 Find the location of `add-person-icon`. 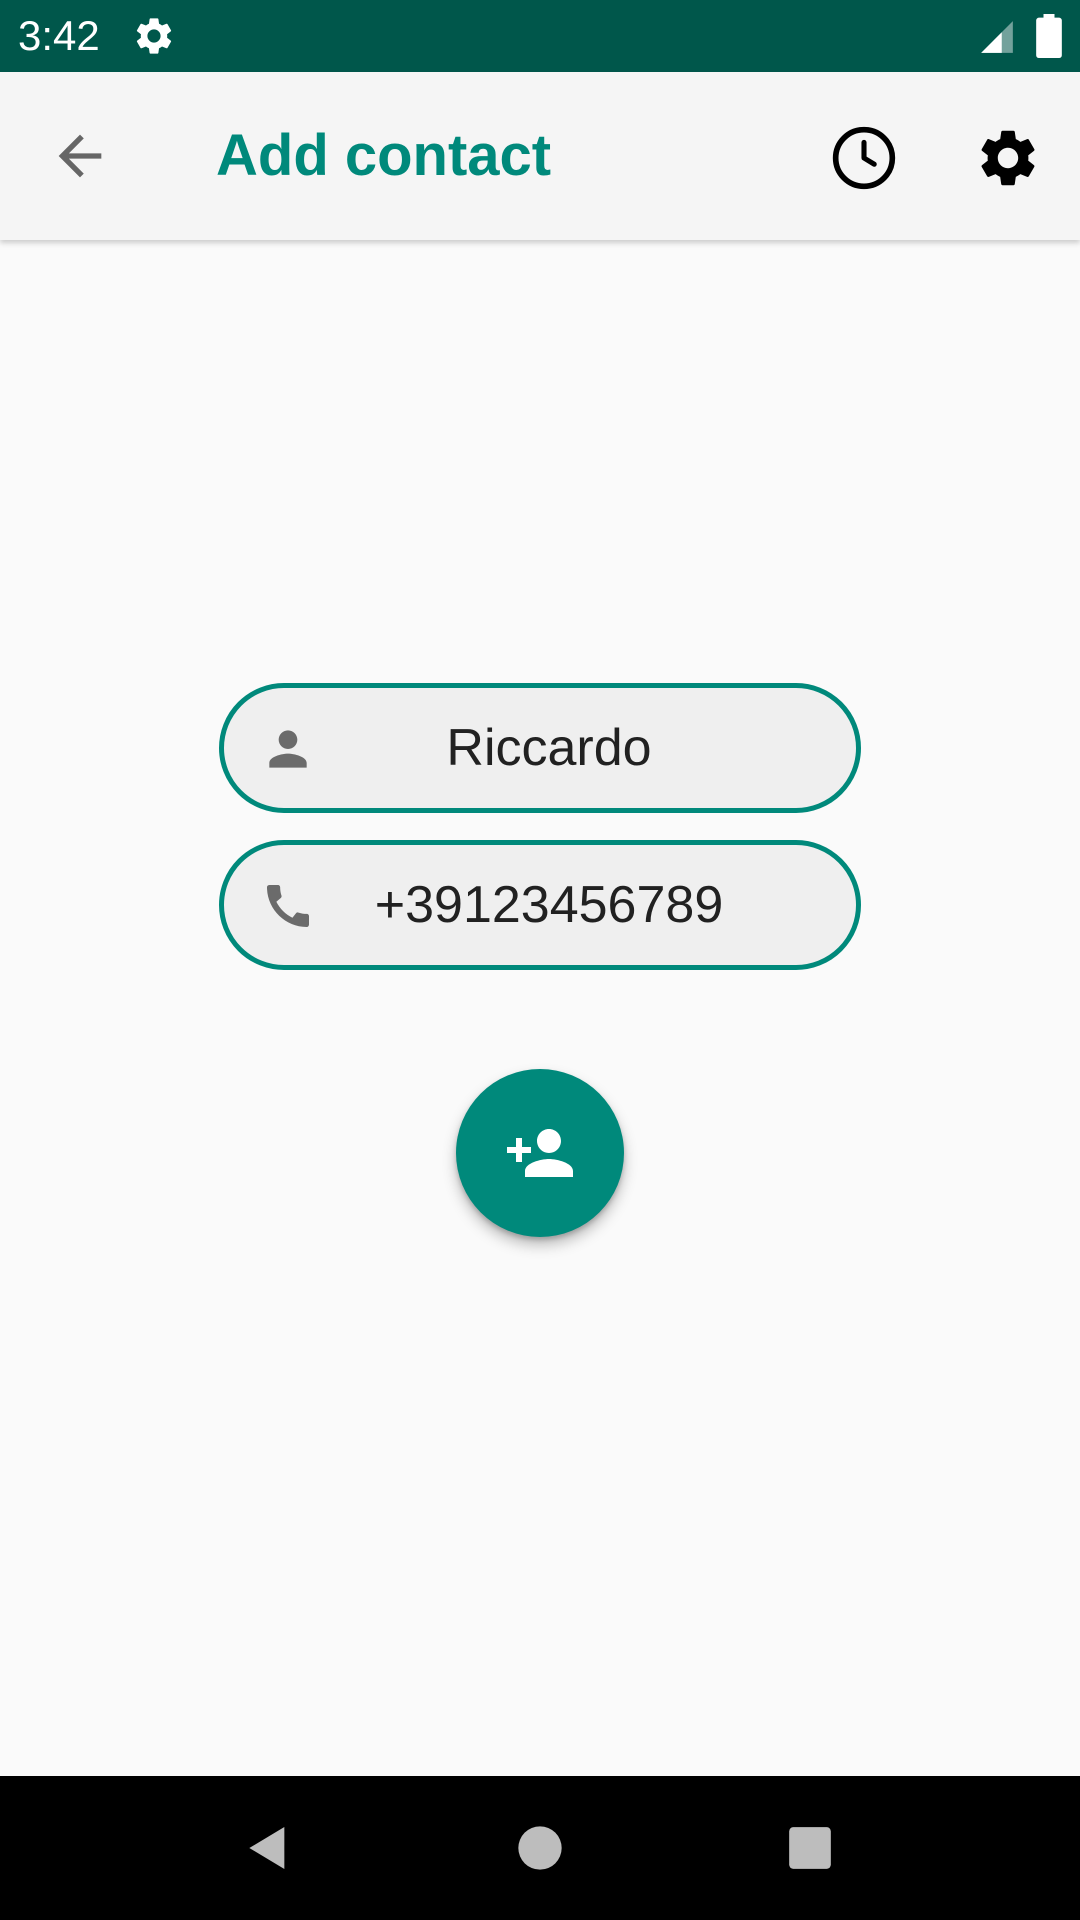

add-person-icon is located at coordinates (540, 1153).